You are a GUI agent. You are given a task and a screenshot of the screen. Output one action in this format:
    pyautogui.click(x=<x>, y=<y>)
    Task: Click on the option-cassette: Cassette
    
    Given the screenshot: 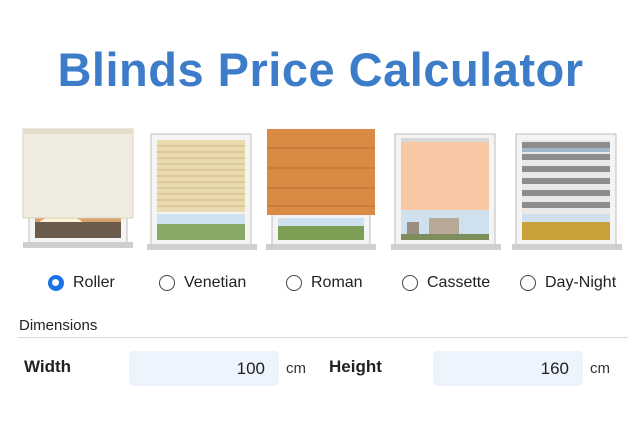 What is the action you would take?
    pyautogui.click(x=446, y=283)
    